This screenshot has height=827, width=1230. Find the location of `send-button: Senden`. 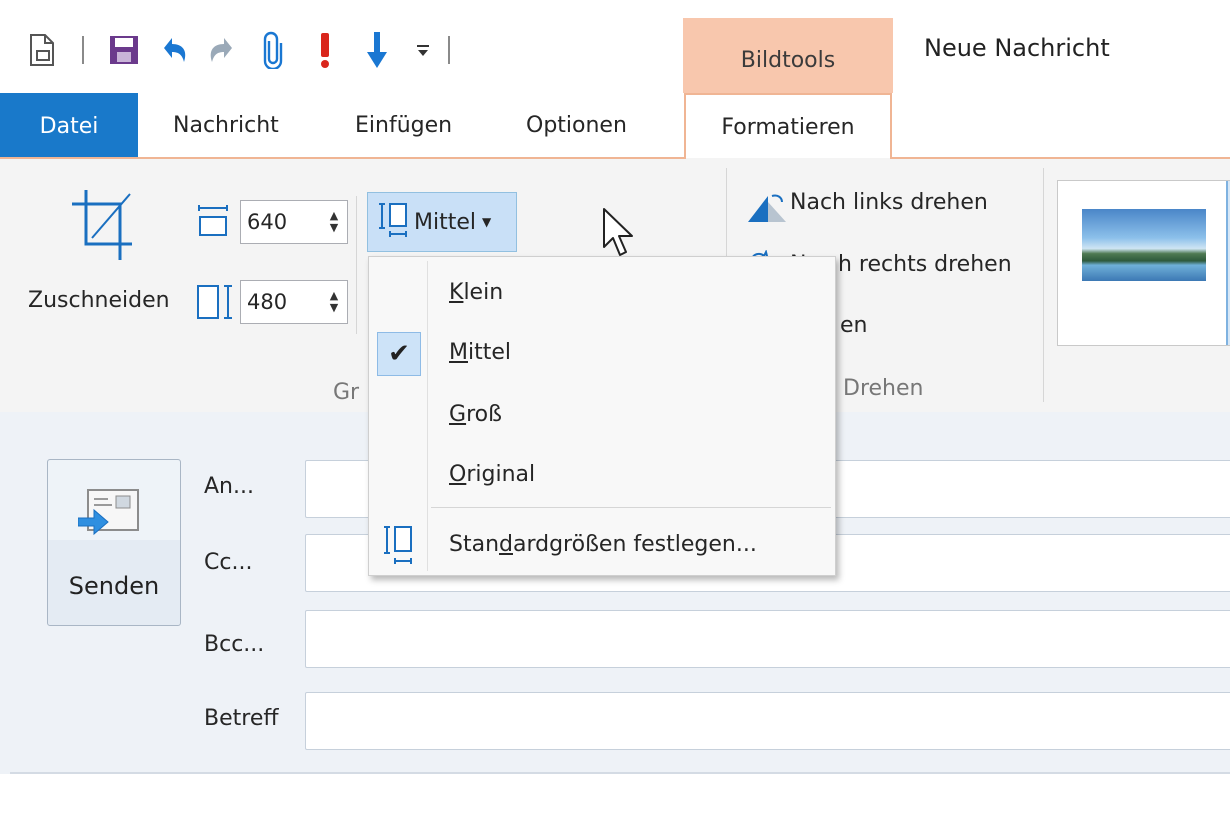

send-button: Senden is located at coordinates (114, 542).